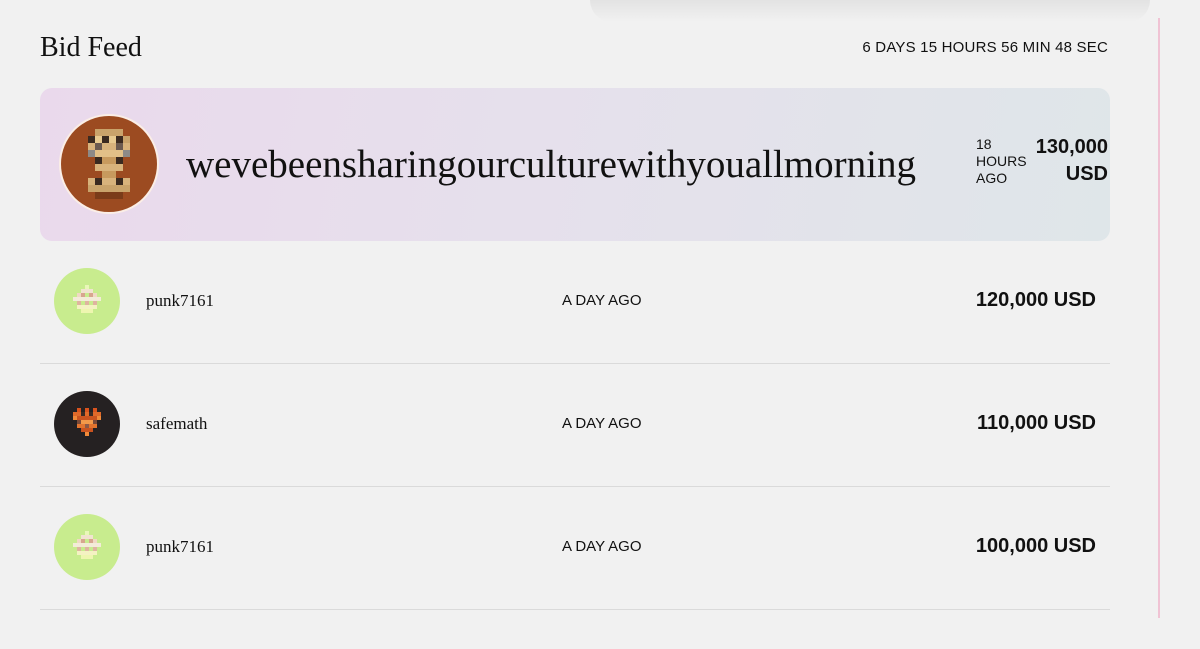 The height and width of the screenshot is (649, 1200). What do you see at coordinates (1071, 160) in the screenshot?
I see `top-bid-amount: 130,000 USD` at bounding box center [1071, 160].